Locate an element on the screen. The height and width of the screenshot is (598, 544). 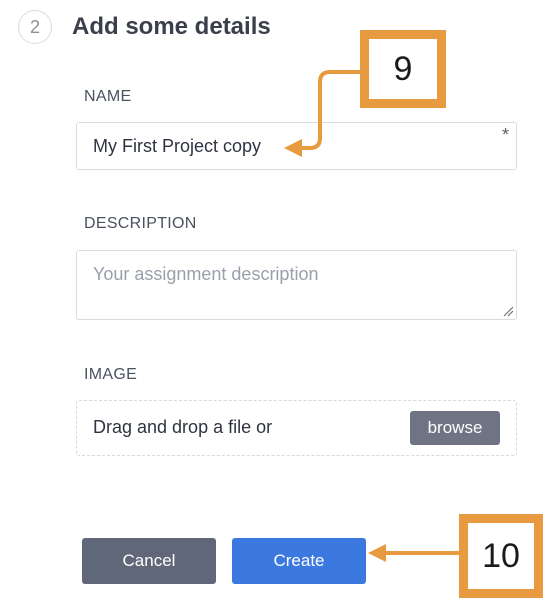
step-number: 2 is located at coordinates (34, 26).